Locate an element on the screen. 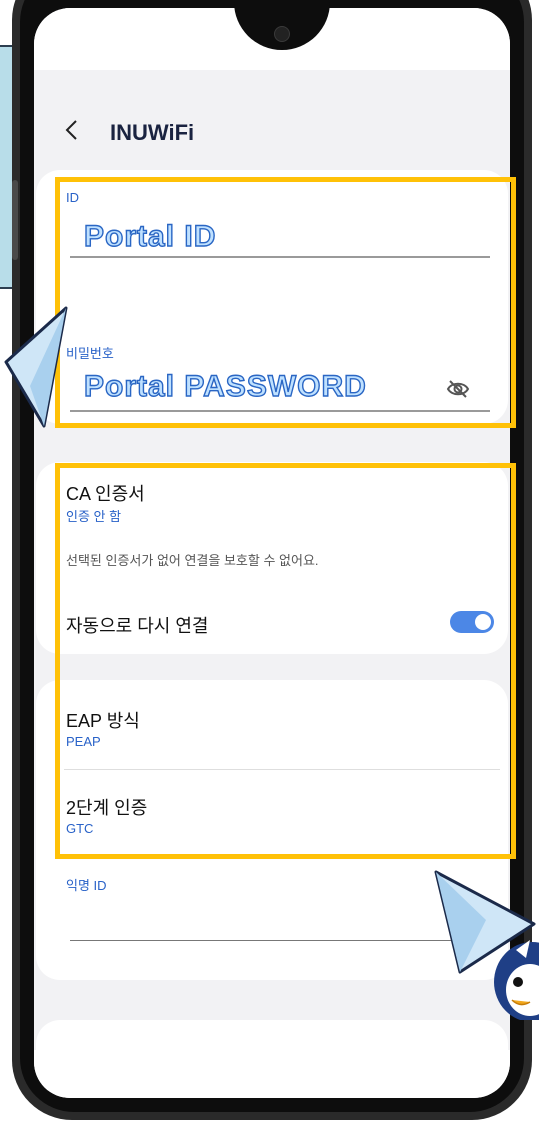  front-camera-icon is located at coordinates (282, 34).